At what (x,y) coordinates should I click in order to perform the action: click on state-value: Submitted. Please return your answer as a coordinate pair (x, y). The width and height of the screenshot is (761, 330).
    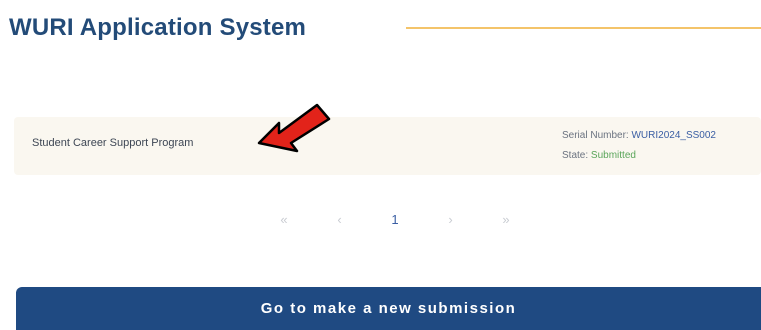
    Looking at the image, I should click on (613, 155).